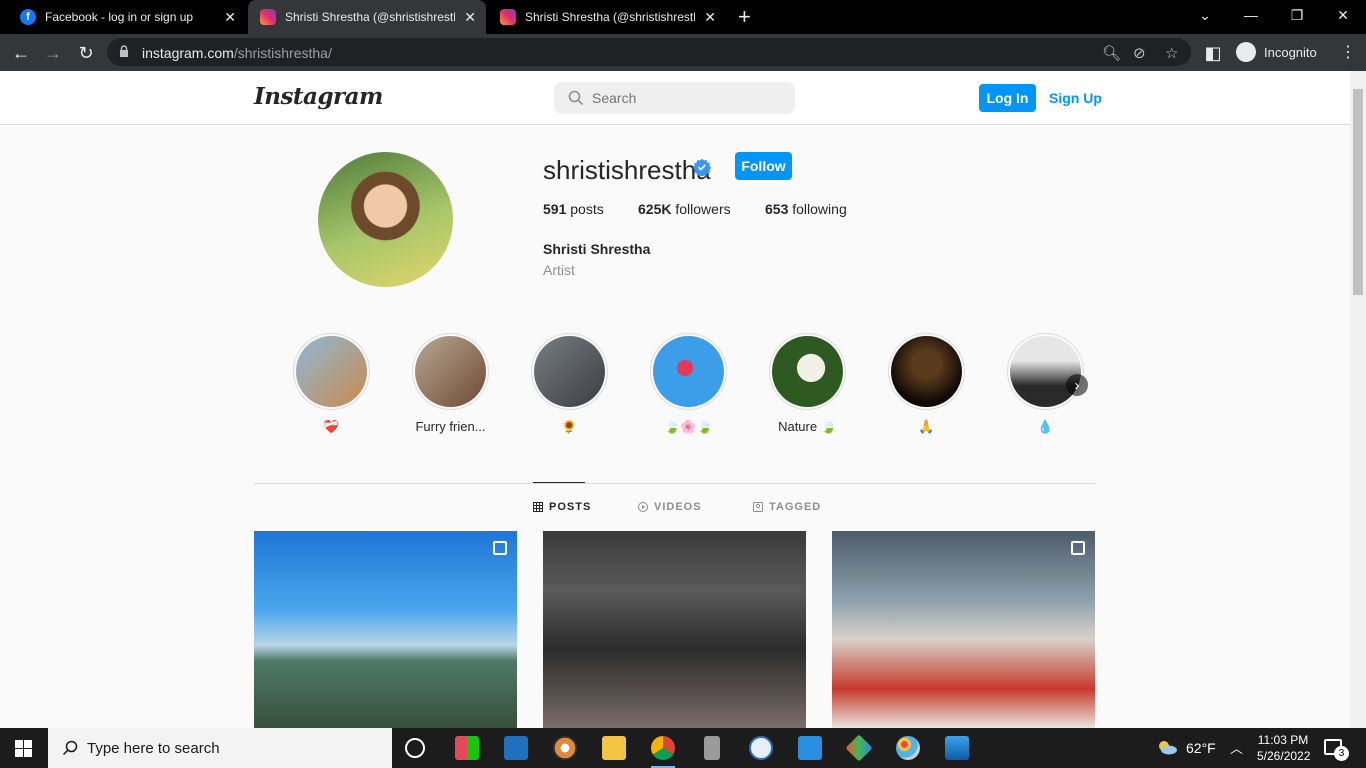 This screenshot has width=1366, height=768. I want to click on url-text: instagram.com/shristishrestha/, so click(237, 53).